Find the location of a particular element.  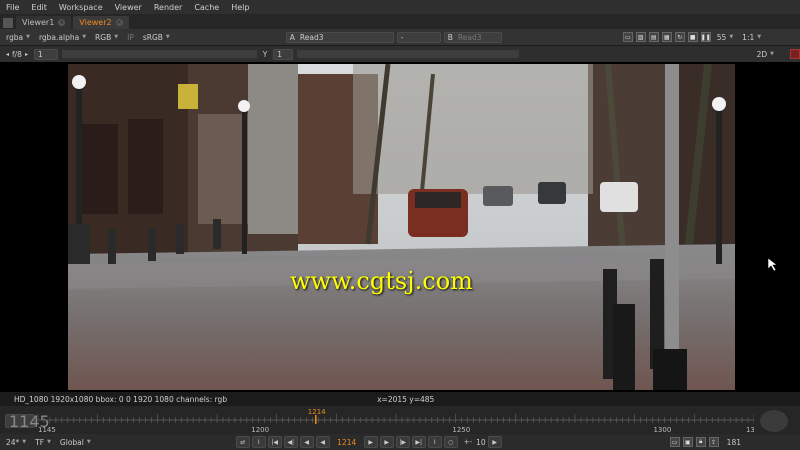

sync-icon: ↻ is located at coordinates (679, 37).